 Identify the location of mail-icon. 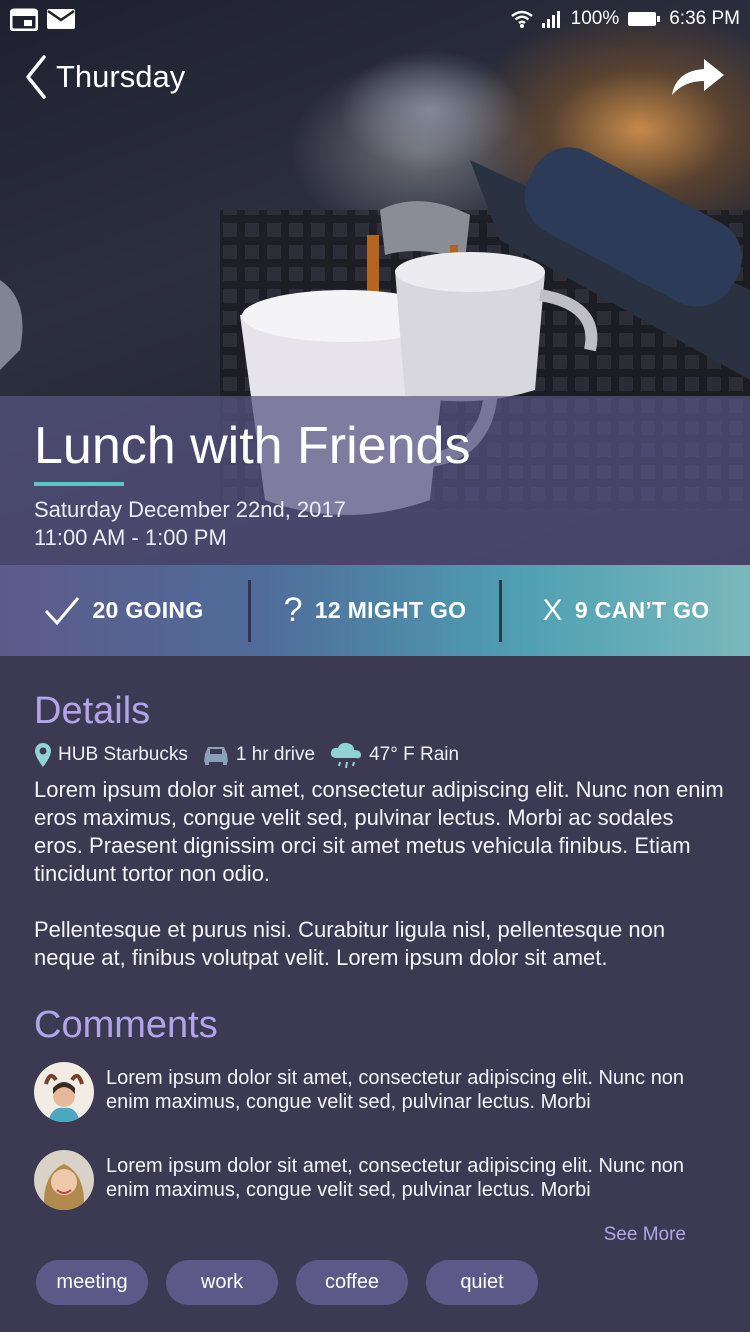
(61, 19).